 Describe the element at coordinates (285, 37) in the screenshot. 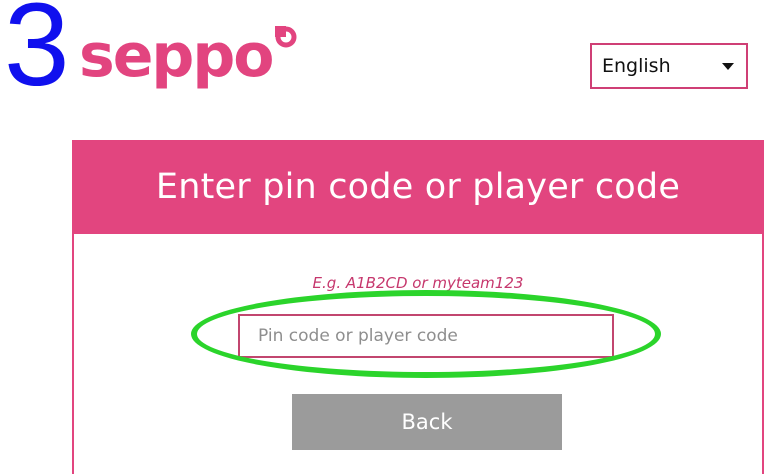

I see `logo-drop-icon` at that location.